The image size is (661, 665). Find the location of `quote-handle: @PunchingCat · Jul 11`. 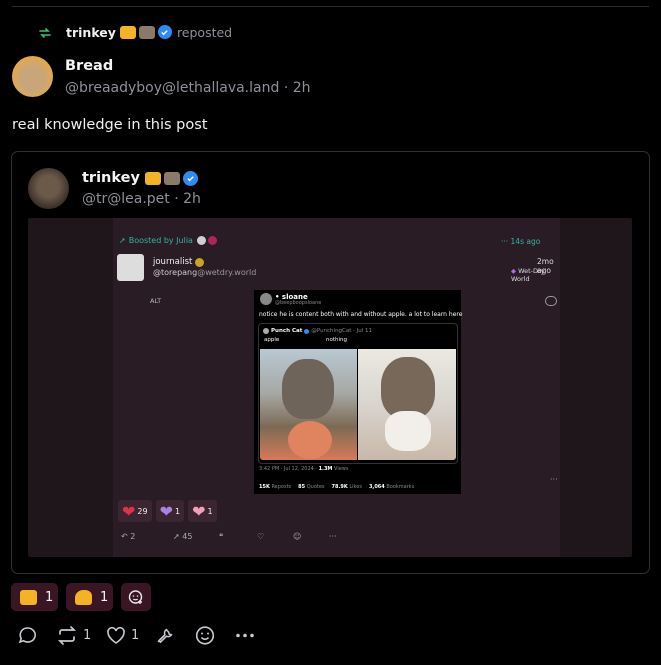

quote-handle: @PunchingCat · Jul 11 is located at coordinates (342, 331).